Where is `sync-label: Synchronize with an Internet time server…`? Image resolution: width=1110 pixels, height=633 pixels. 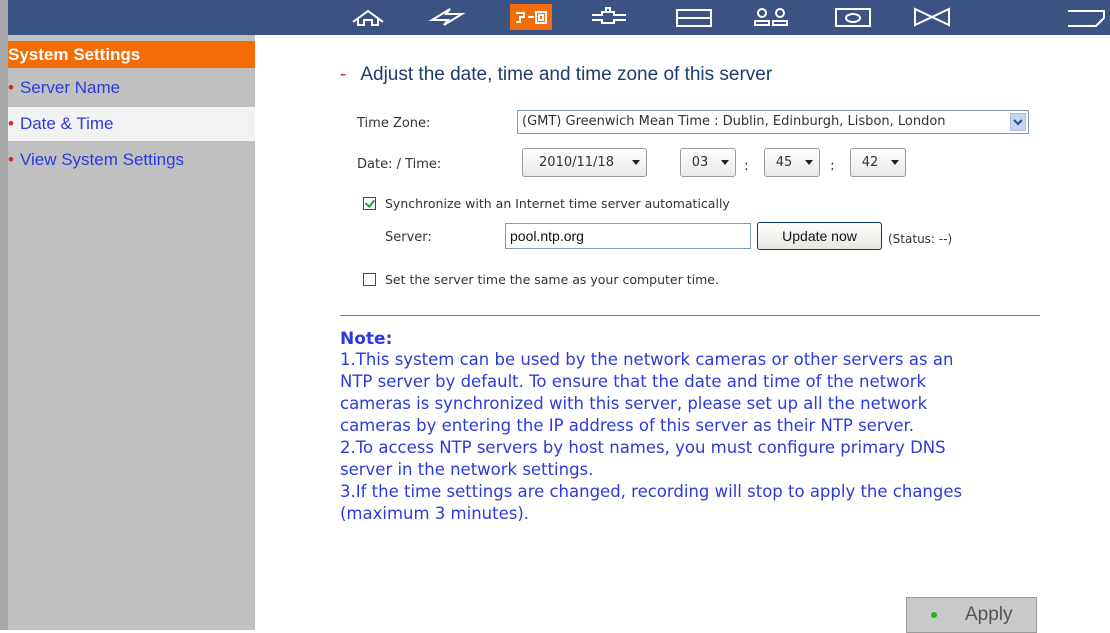
sync-label: Synchronize with an Internet time server… is located at coordinates (557, 203).